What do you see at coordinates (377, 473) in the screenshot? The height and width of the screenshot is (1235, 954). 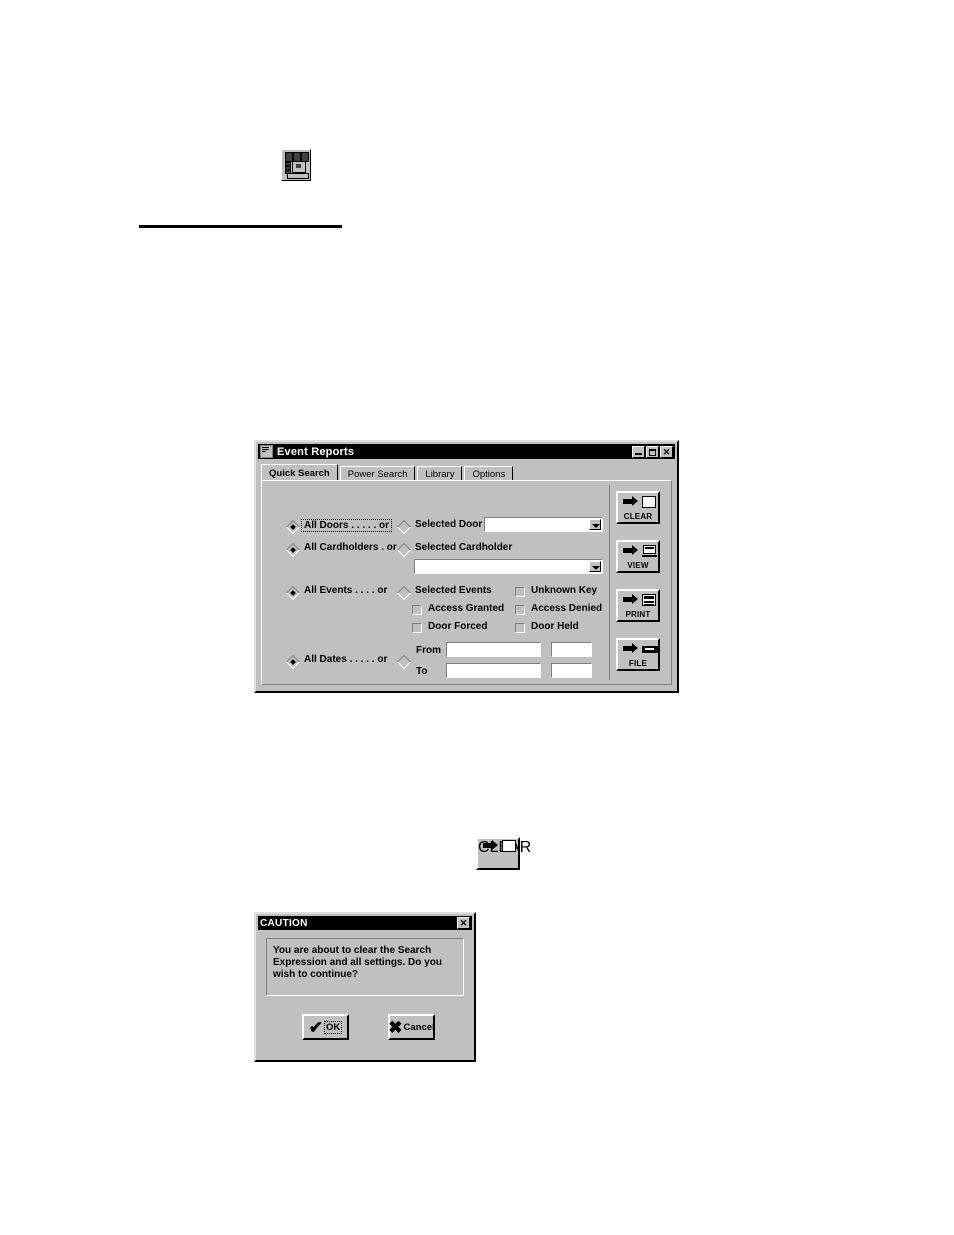 I see `tab-power-search: Power Search` at bounding box center [377, 473].